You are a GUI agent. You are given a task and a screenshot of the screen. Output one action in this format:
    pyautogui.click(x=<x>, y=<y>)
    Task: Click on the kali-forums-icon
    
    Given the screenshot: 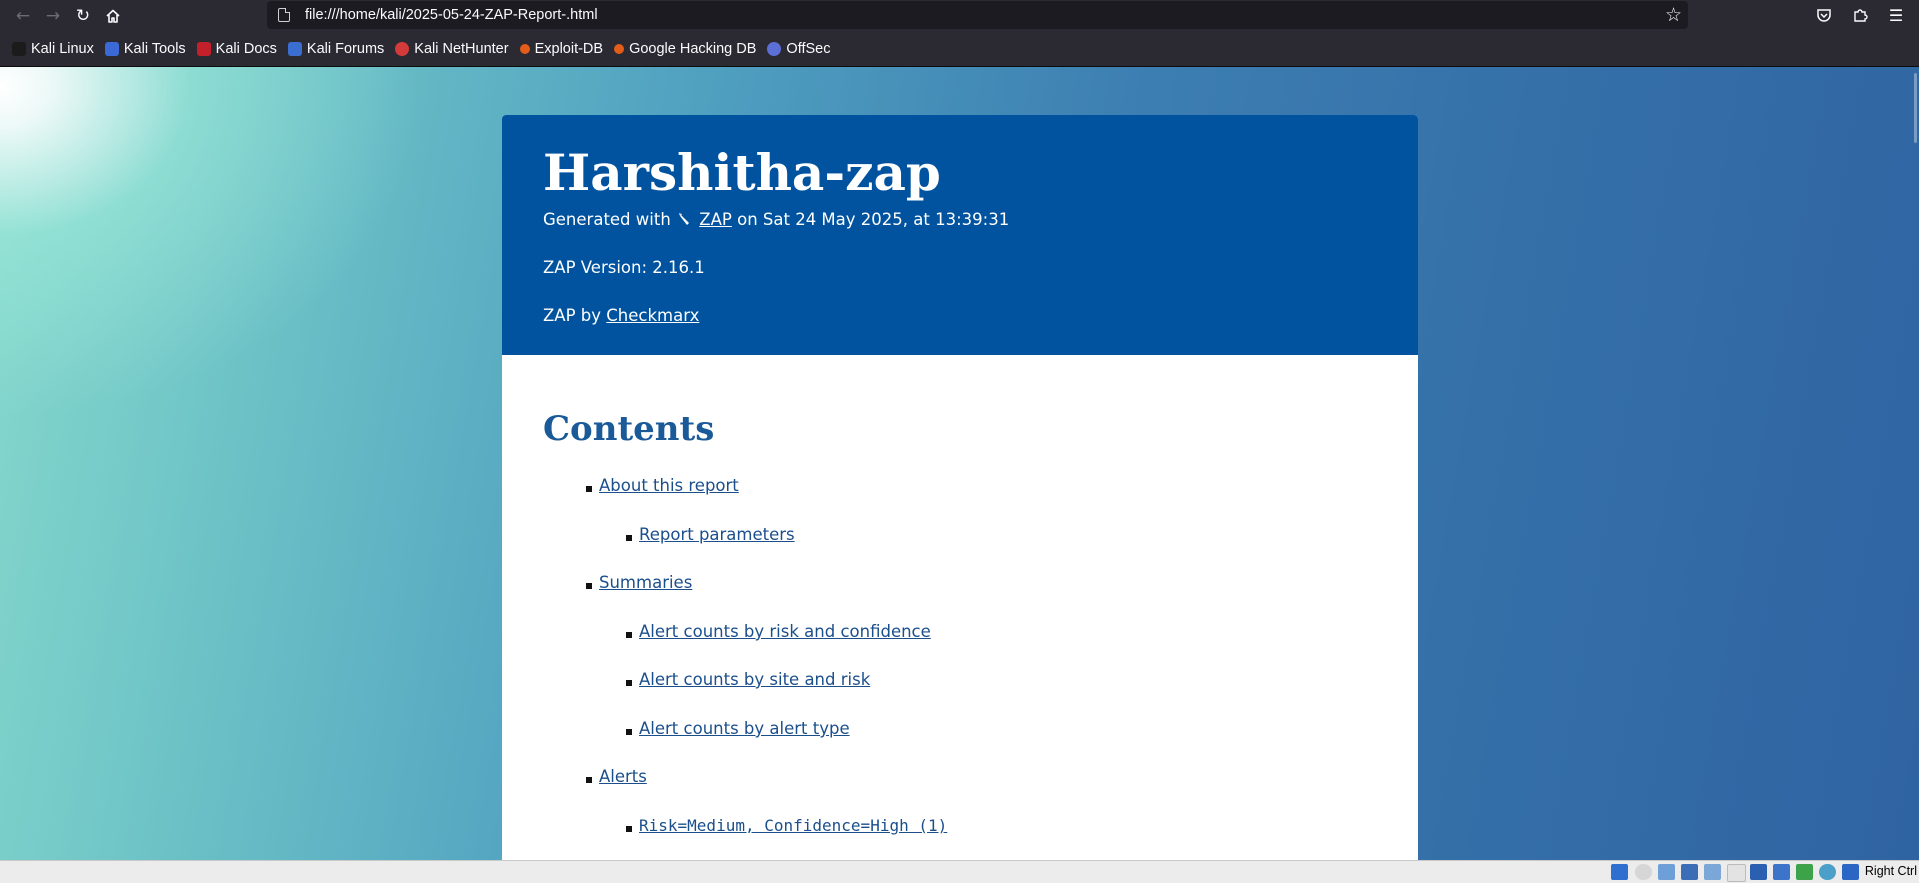 What is the action you would take?
    pyautogui.click(x=294, y=48)
    